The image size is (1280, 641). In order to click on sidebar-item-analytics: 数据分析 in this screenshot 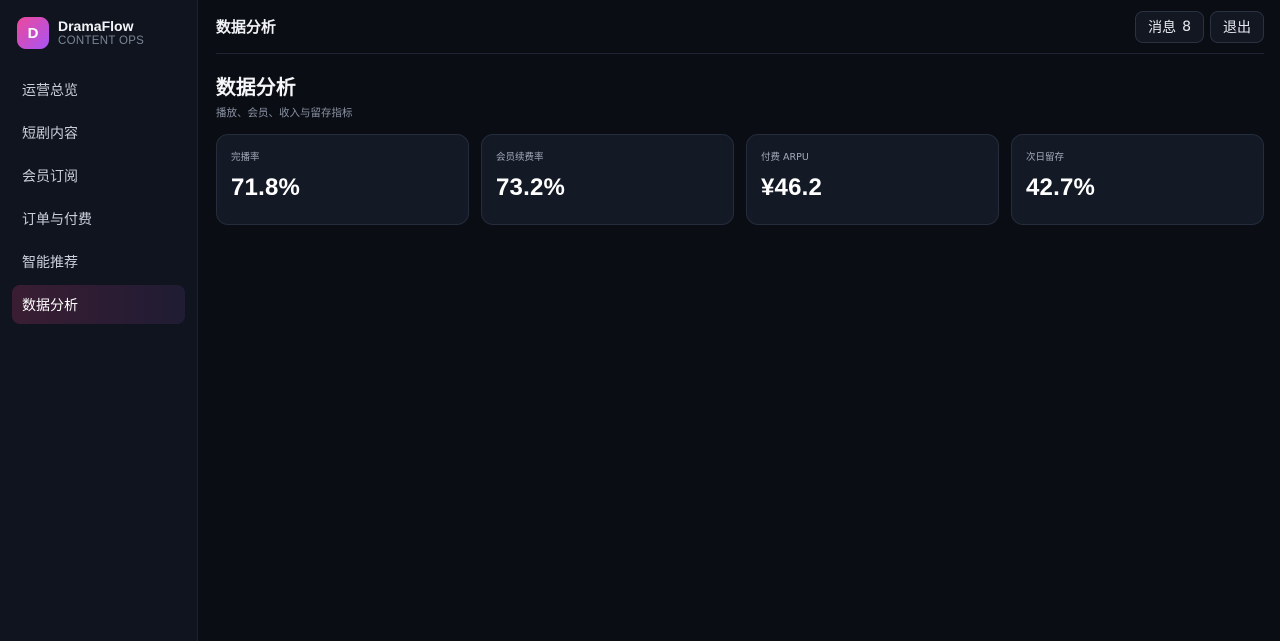, I will do `click(98, 304)`.